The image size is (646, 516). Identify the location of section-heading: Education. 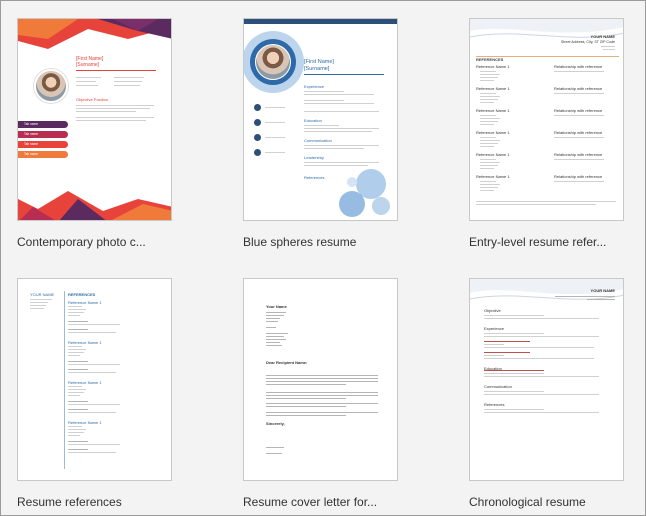
(313, 120).